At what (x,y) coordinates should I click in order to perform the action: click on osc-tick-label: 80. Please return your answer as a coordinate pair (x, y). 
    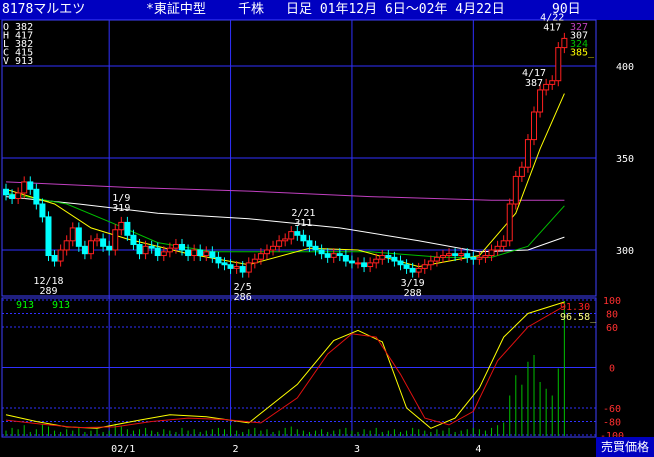
    Looking at the image, I should click on (612, 315).